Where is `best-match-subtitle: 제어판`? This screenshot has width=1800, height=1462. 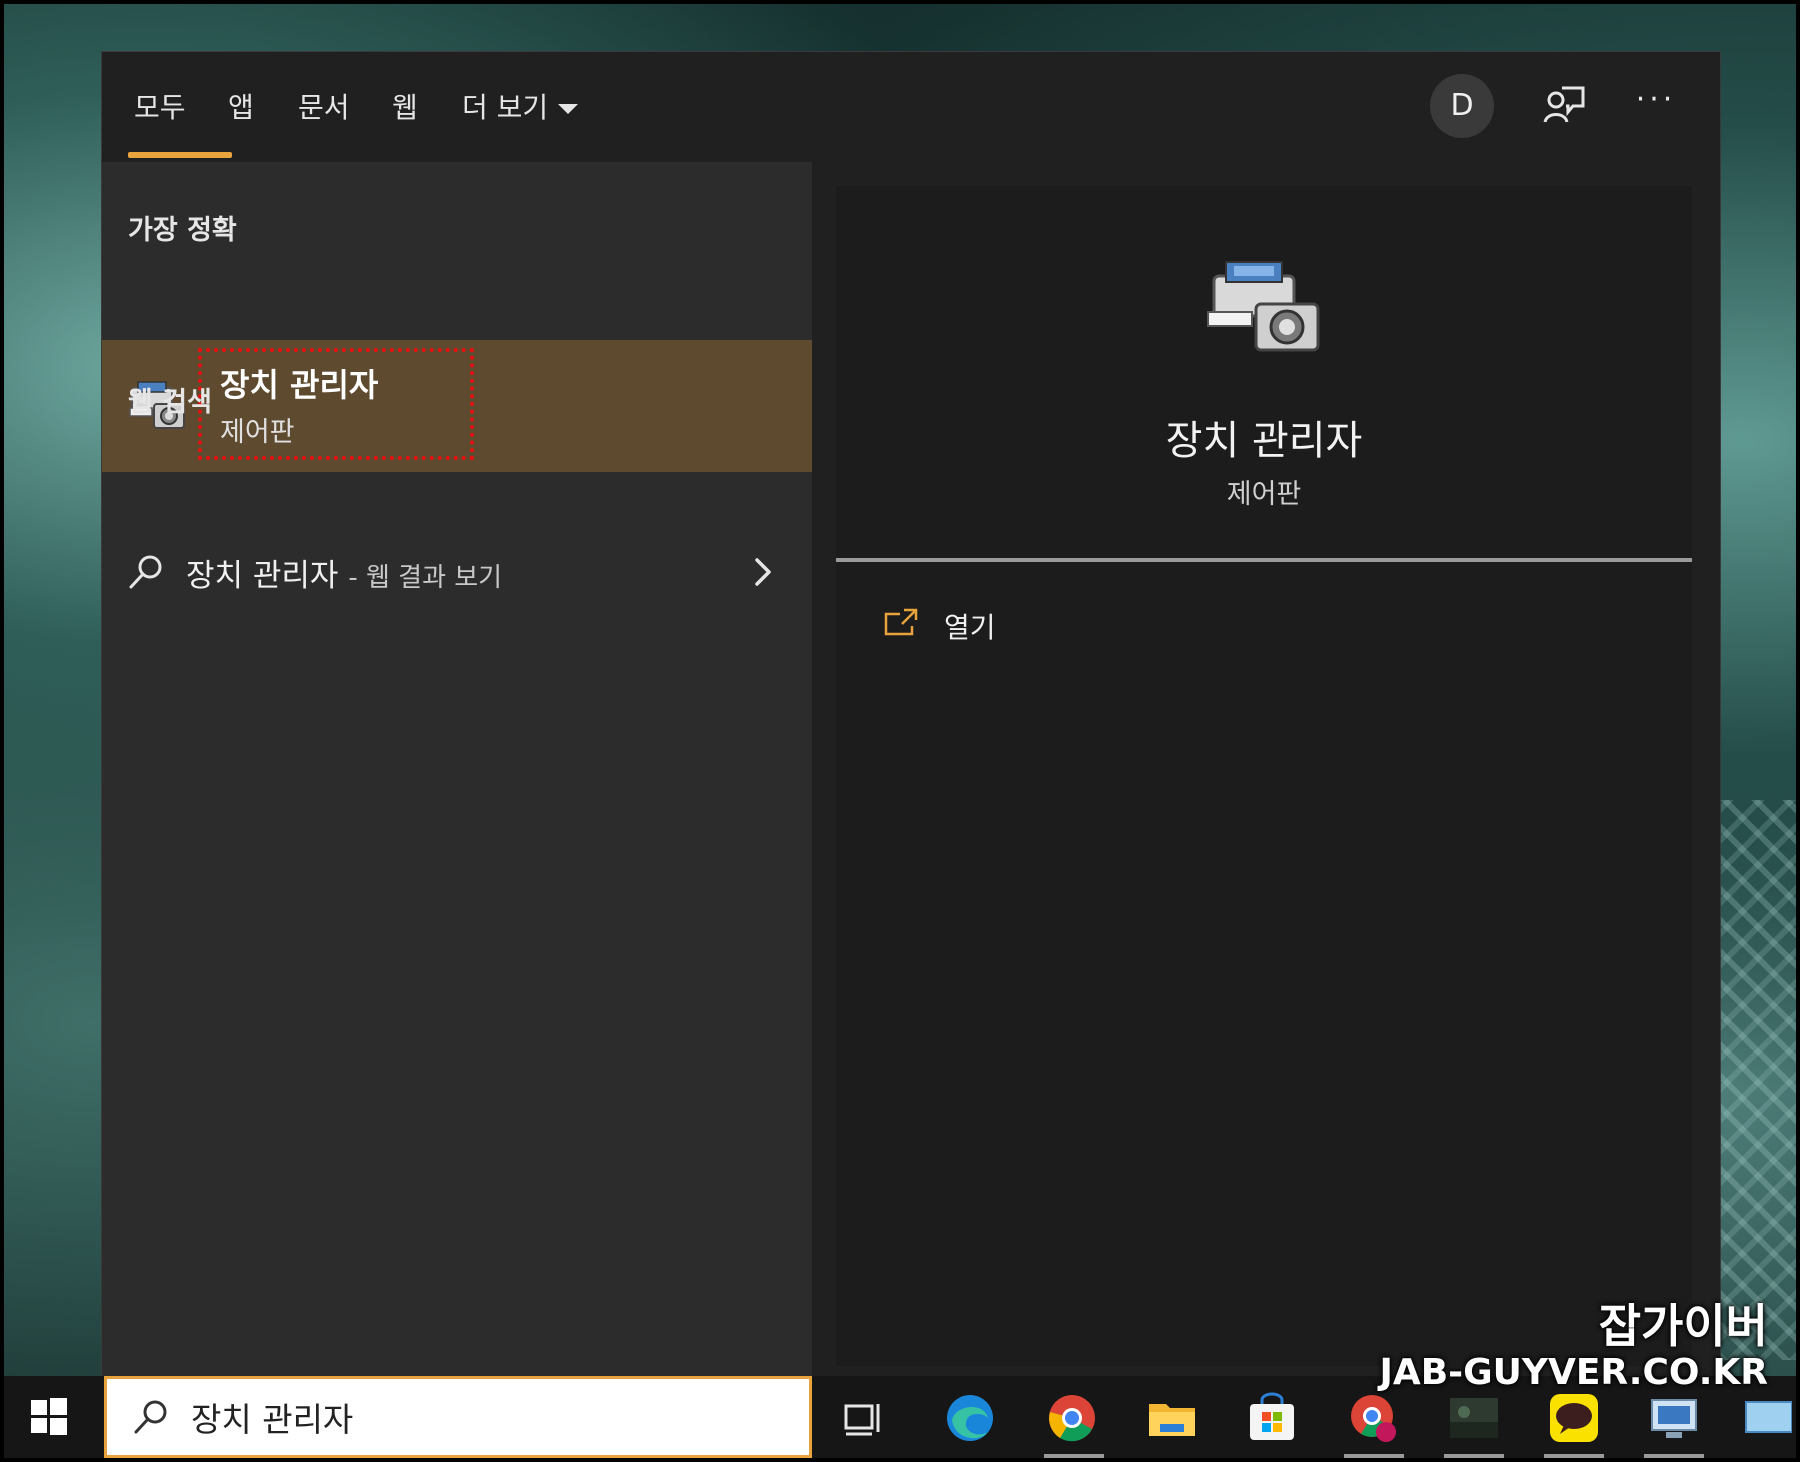
best-match-subtitle: 제어판 is located at coordinates (257, 432).